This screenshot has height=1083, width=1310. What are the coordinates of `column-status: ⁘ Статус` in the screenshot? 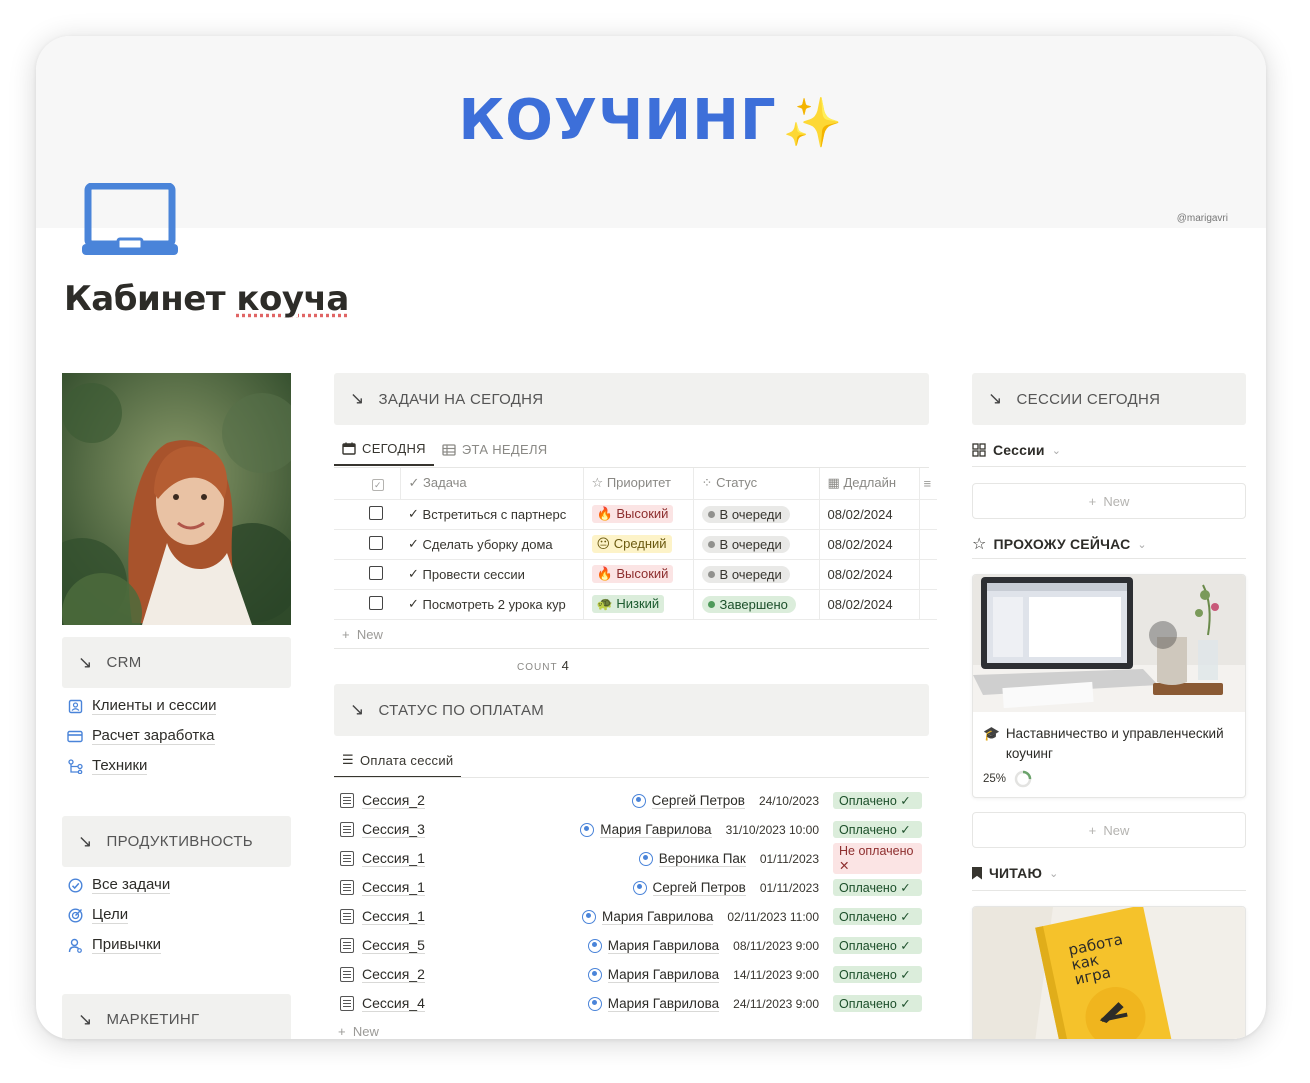 It's located at (756, 484).